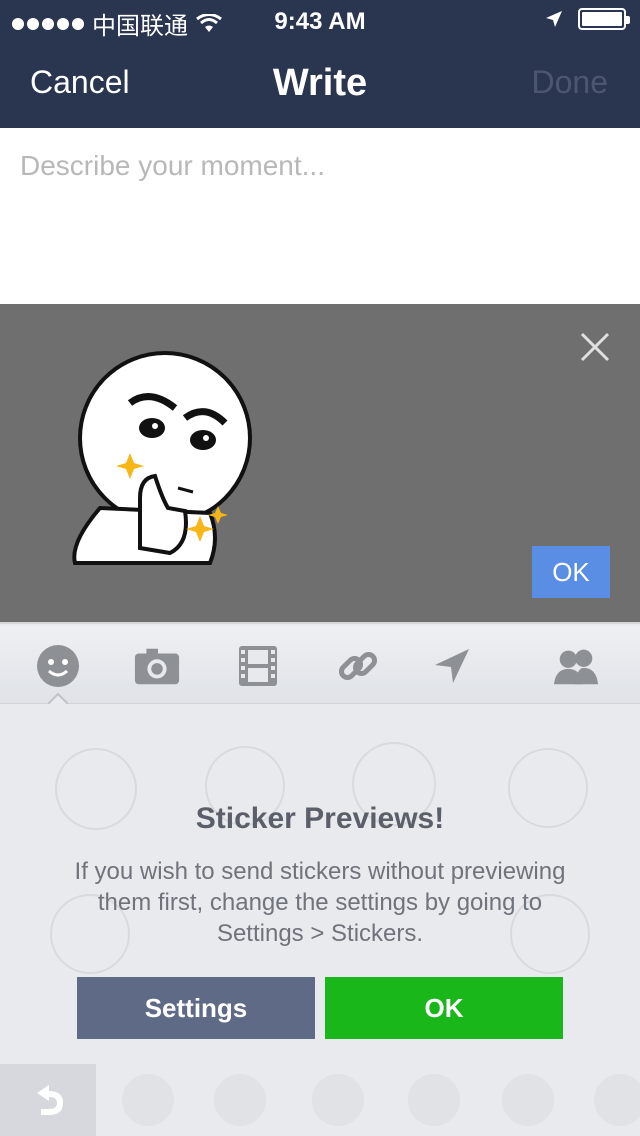 This screenshot has width=640, height=1136. I want to click on sticker-preview-image, so click(162, 458).